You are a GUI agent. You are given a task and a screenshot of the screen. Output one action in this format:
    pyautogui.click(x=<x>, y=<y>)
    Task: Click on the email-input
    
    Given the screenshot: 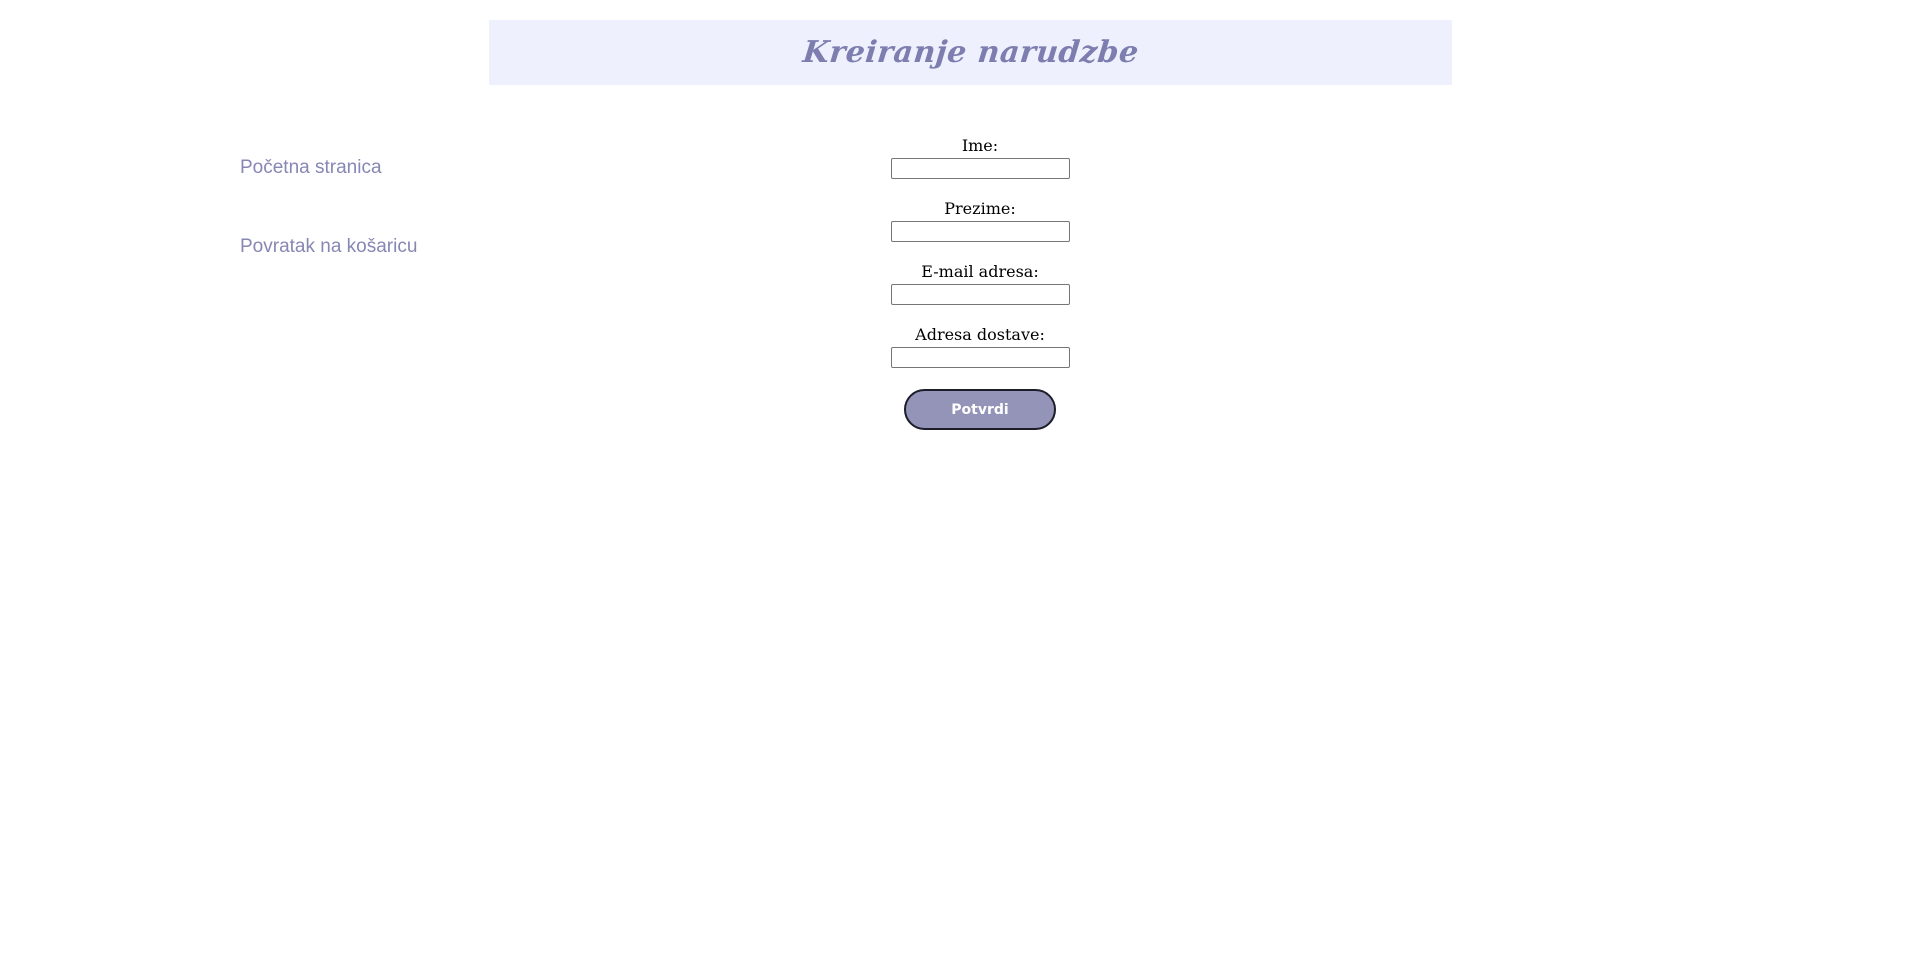 What is the action you would take?
    pyautogui.click(x=980, y=294)
    